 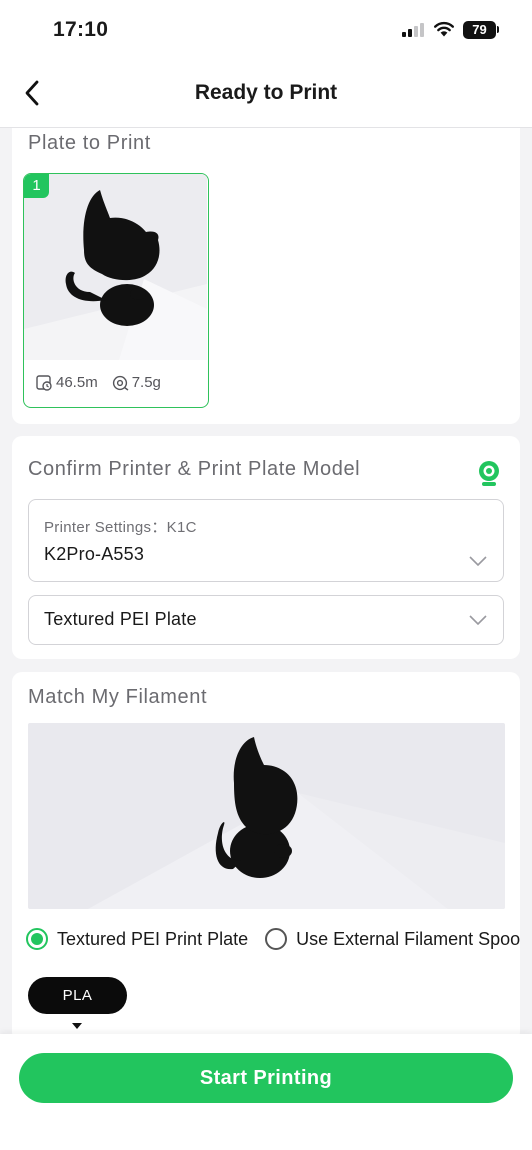 I want to click on wifi-icon, so click(x=444, y=29).